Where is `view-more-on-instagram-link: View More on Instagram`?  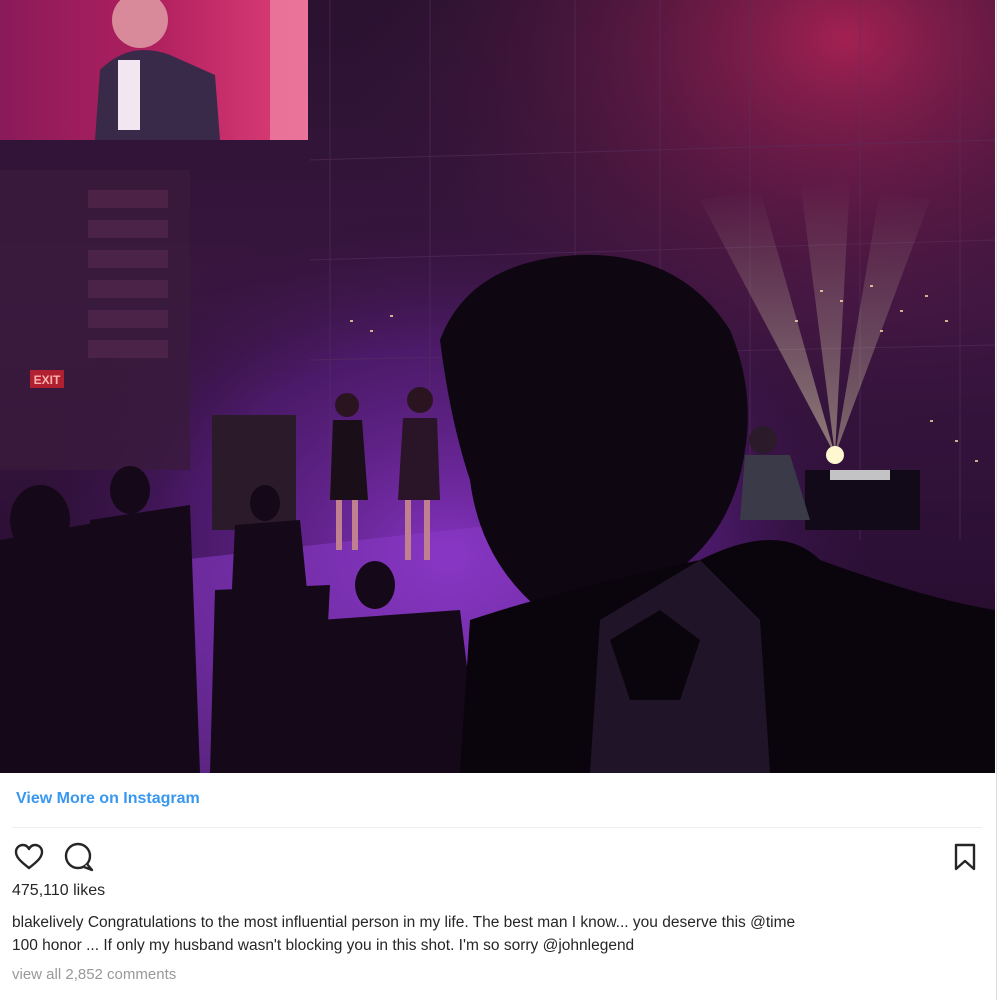 view-more-on-instagram-link: View More on Instagram is located at coordinates (108, 799).